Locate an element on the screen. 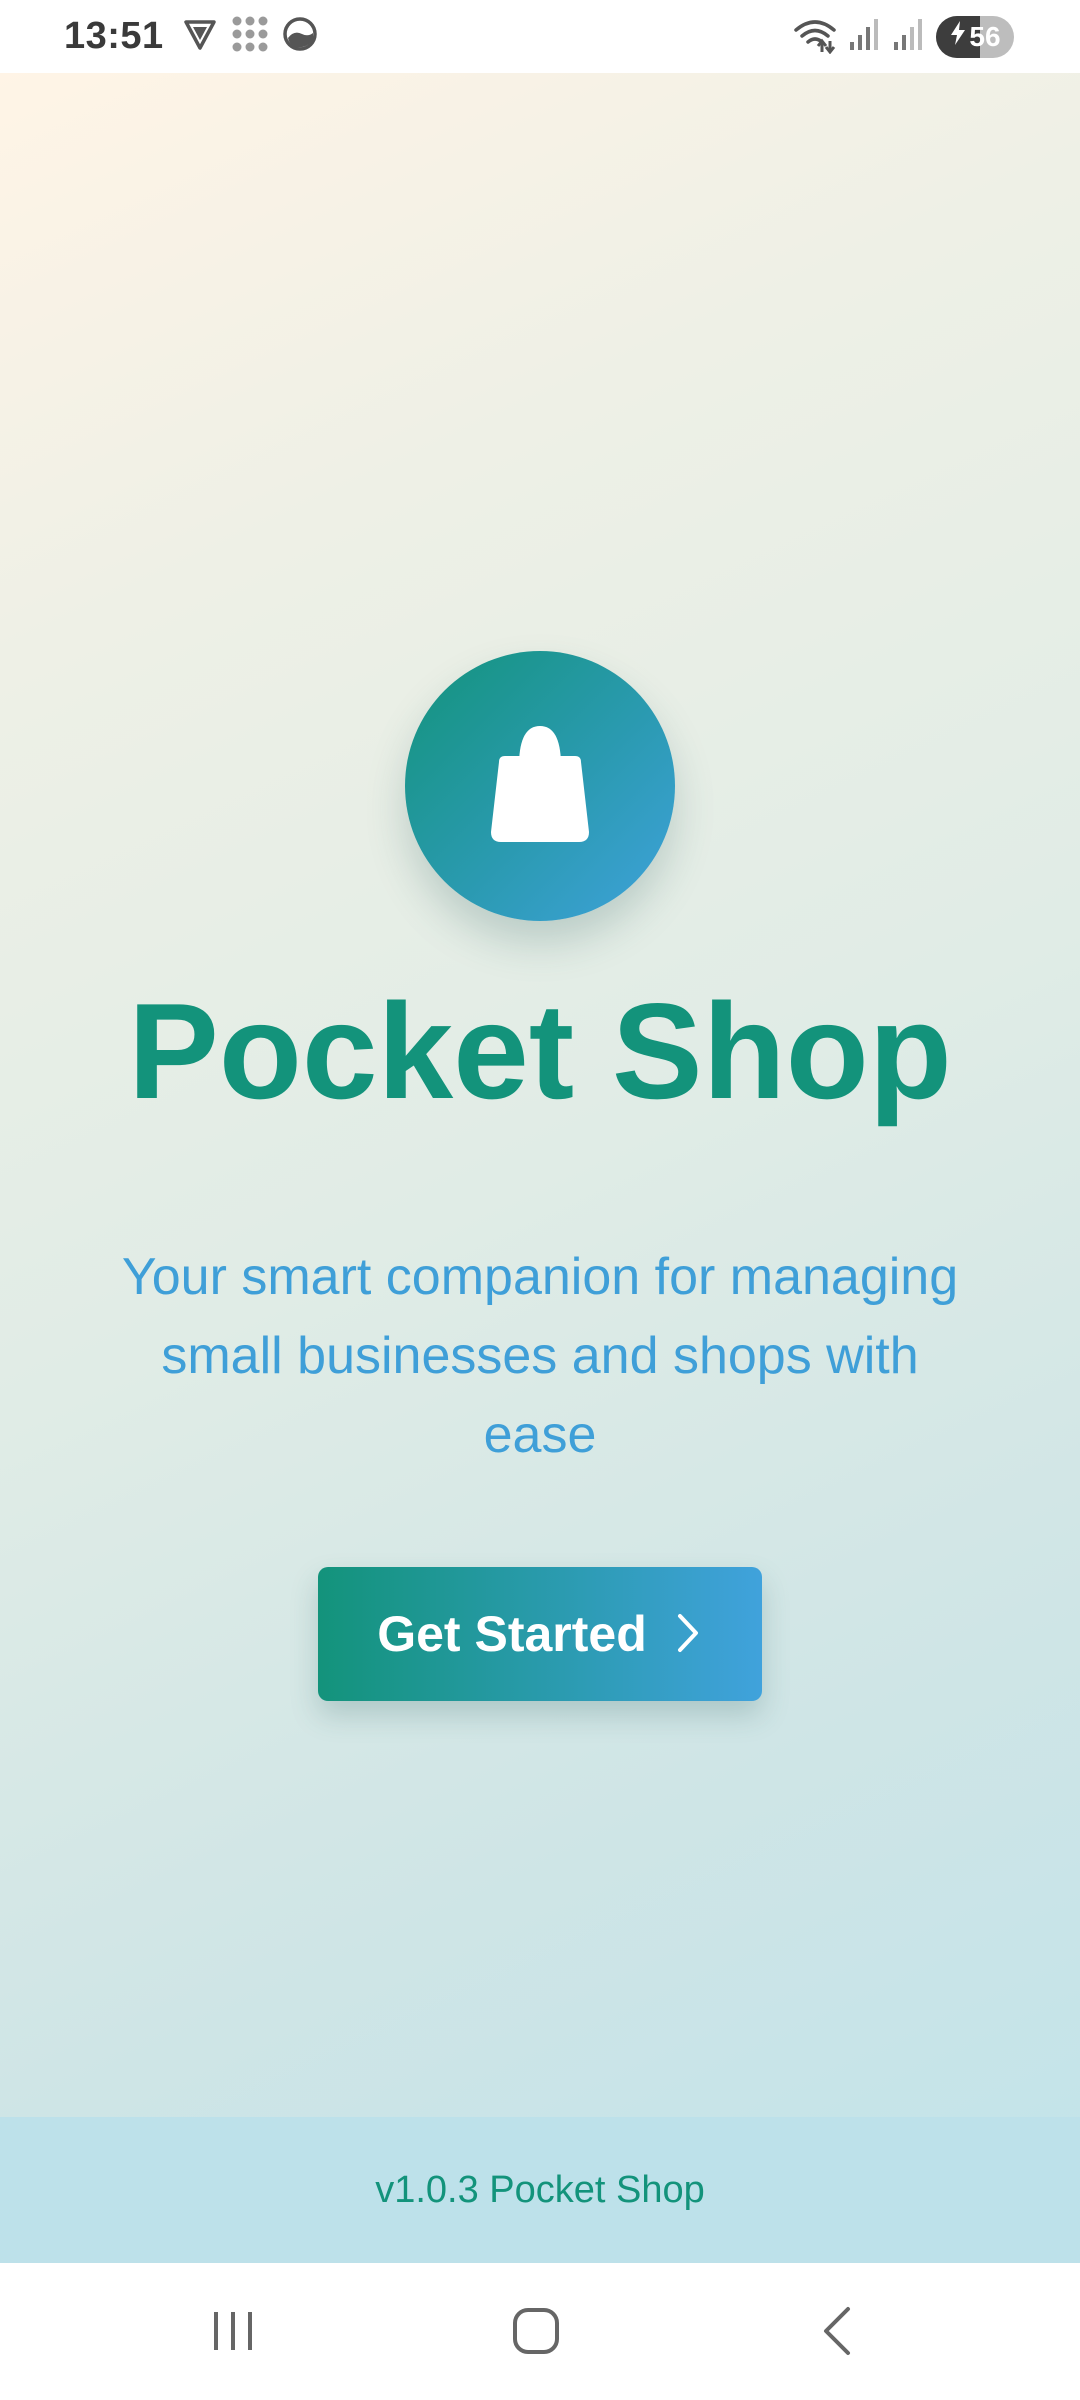 The image size is (1080, 2400). recent-apps-button is located at coordinates (233, 2333).